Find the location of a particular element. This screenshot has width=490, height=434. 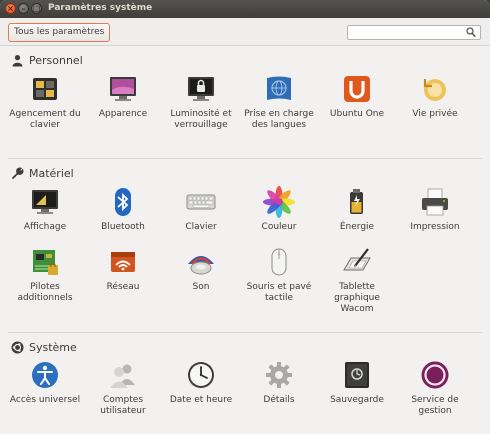

appearance-icon is located at coordinates (123, 89).